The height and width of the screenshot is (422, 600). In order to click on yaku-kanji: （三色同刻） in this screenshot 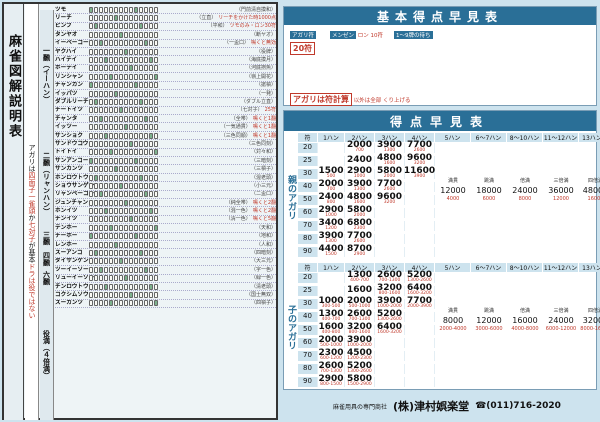, I will do `click(260, 143)`.